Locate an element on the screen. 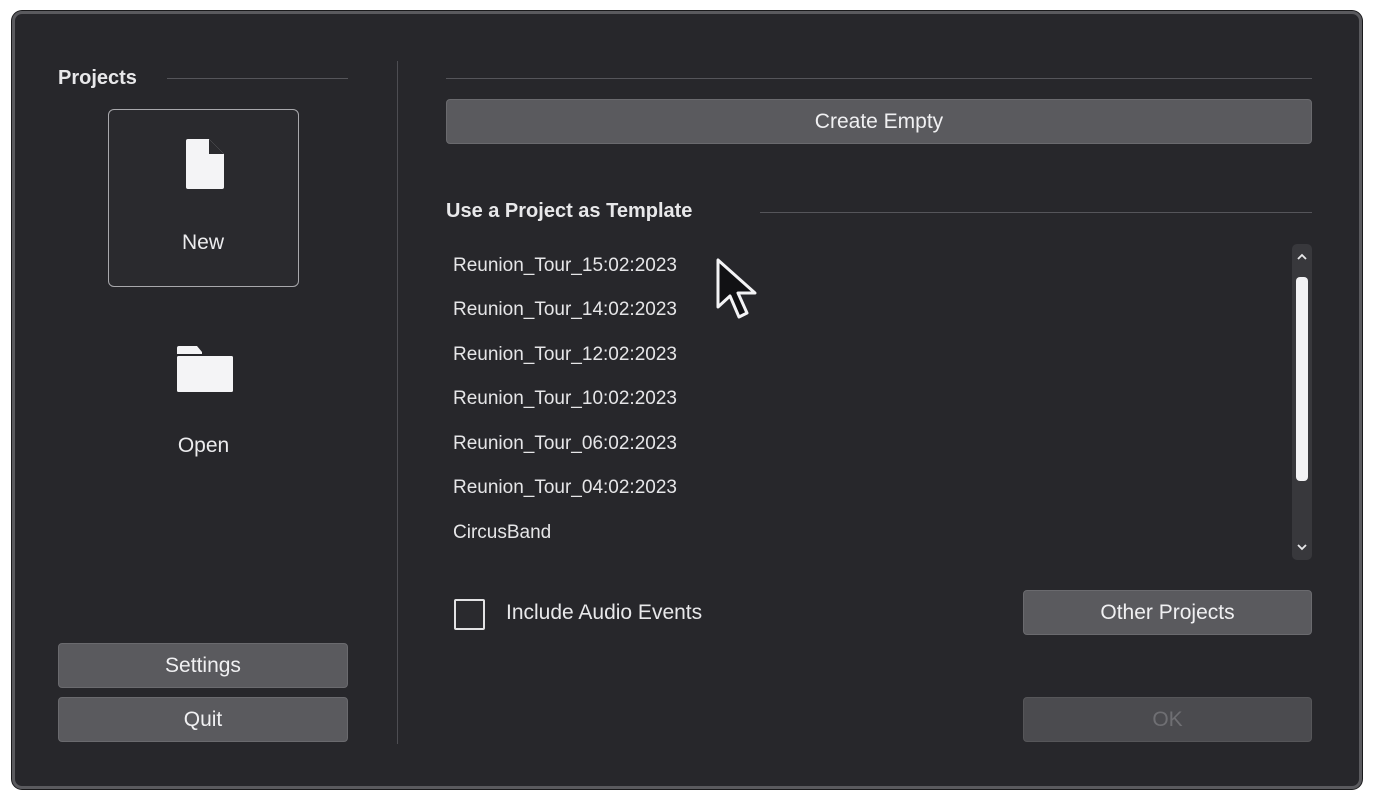  ok-button: OK is located at coordinates (1167, 719).